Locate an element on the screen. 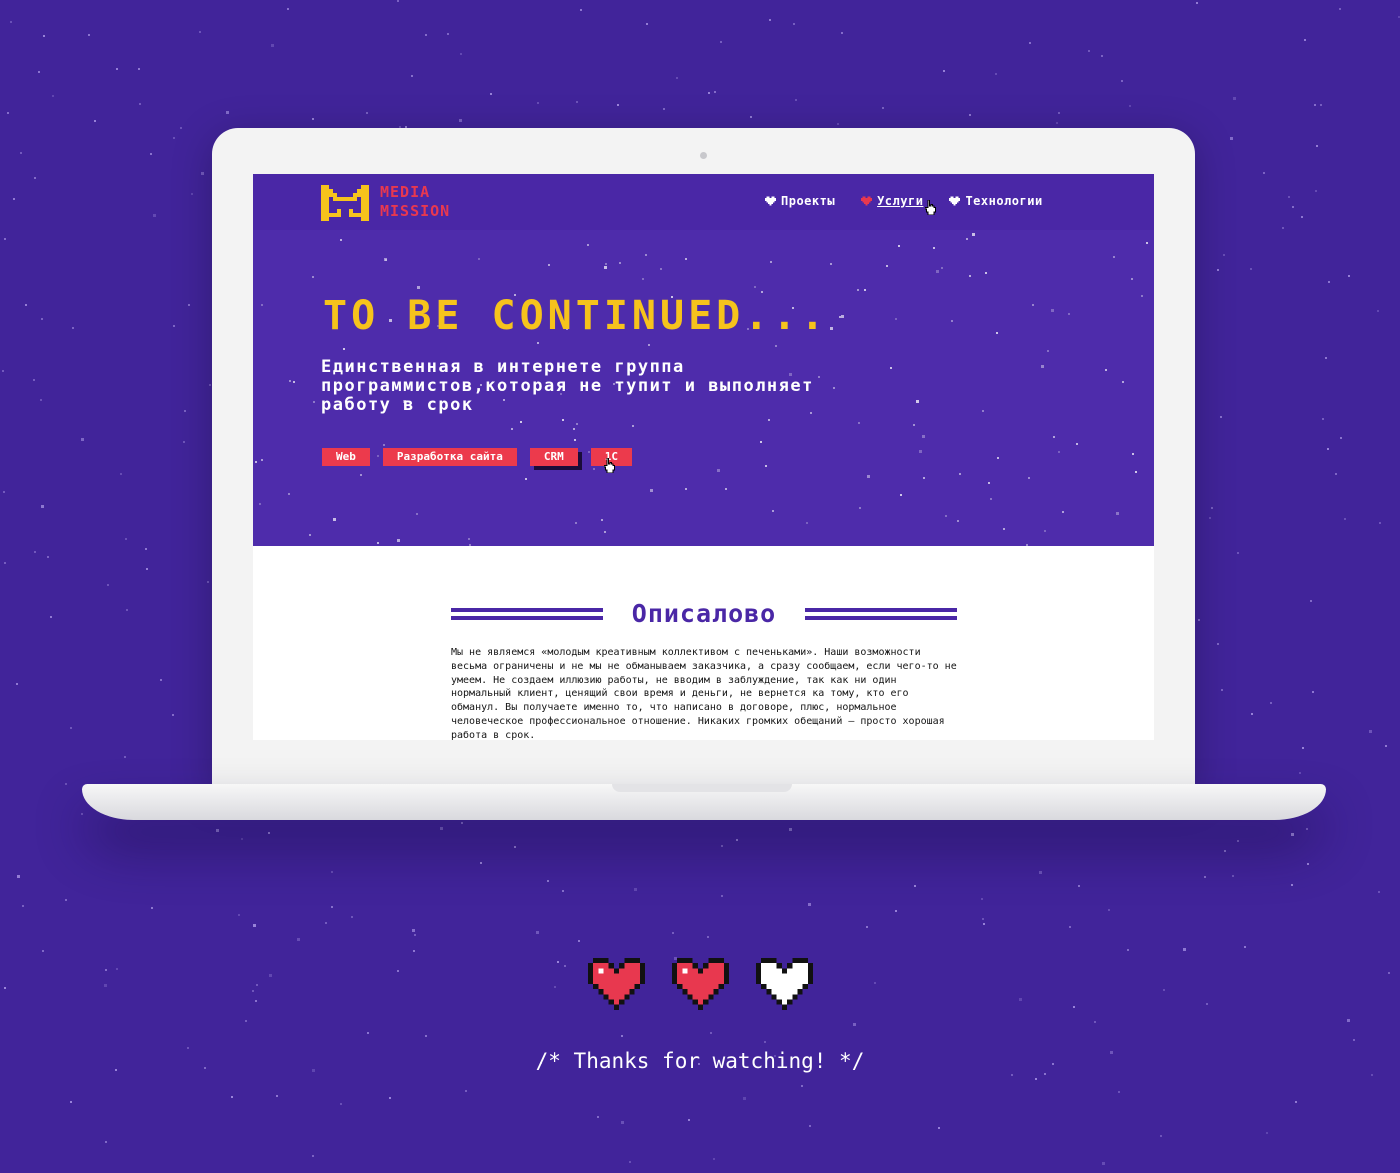  logo-text: MEDIA MISSION is located at coordinates (415, 202).